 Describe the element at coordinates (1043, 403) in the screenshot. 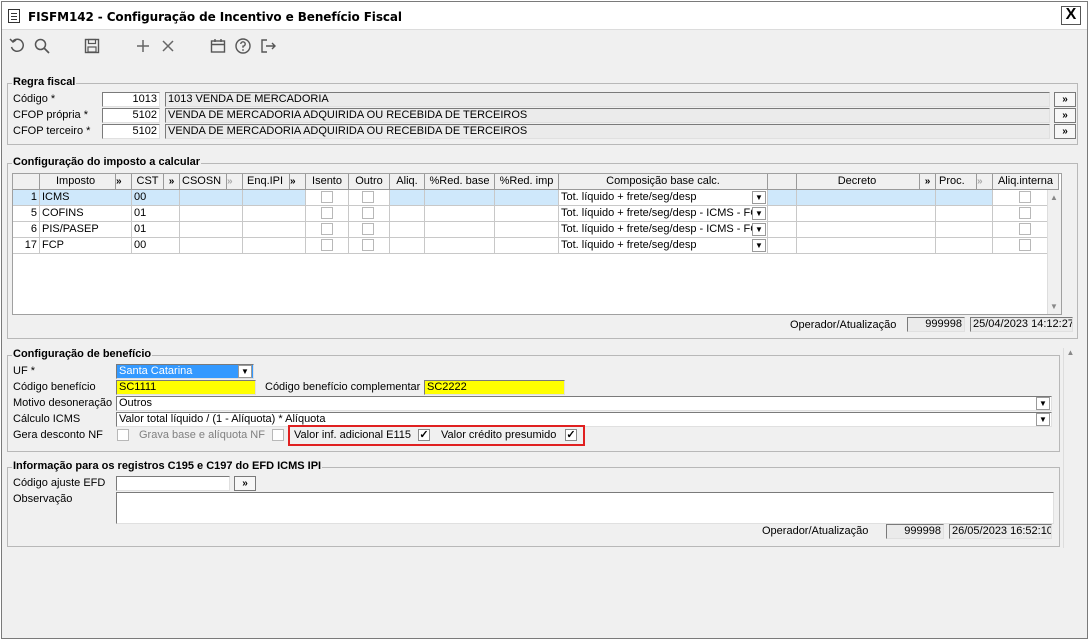

I see `motivo-dropdown-icon` at that location.